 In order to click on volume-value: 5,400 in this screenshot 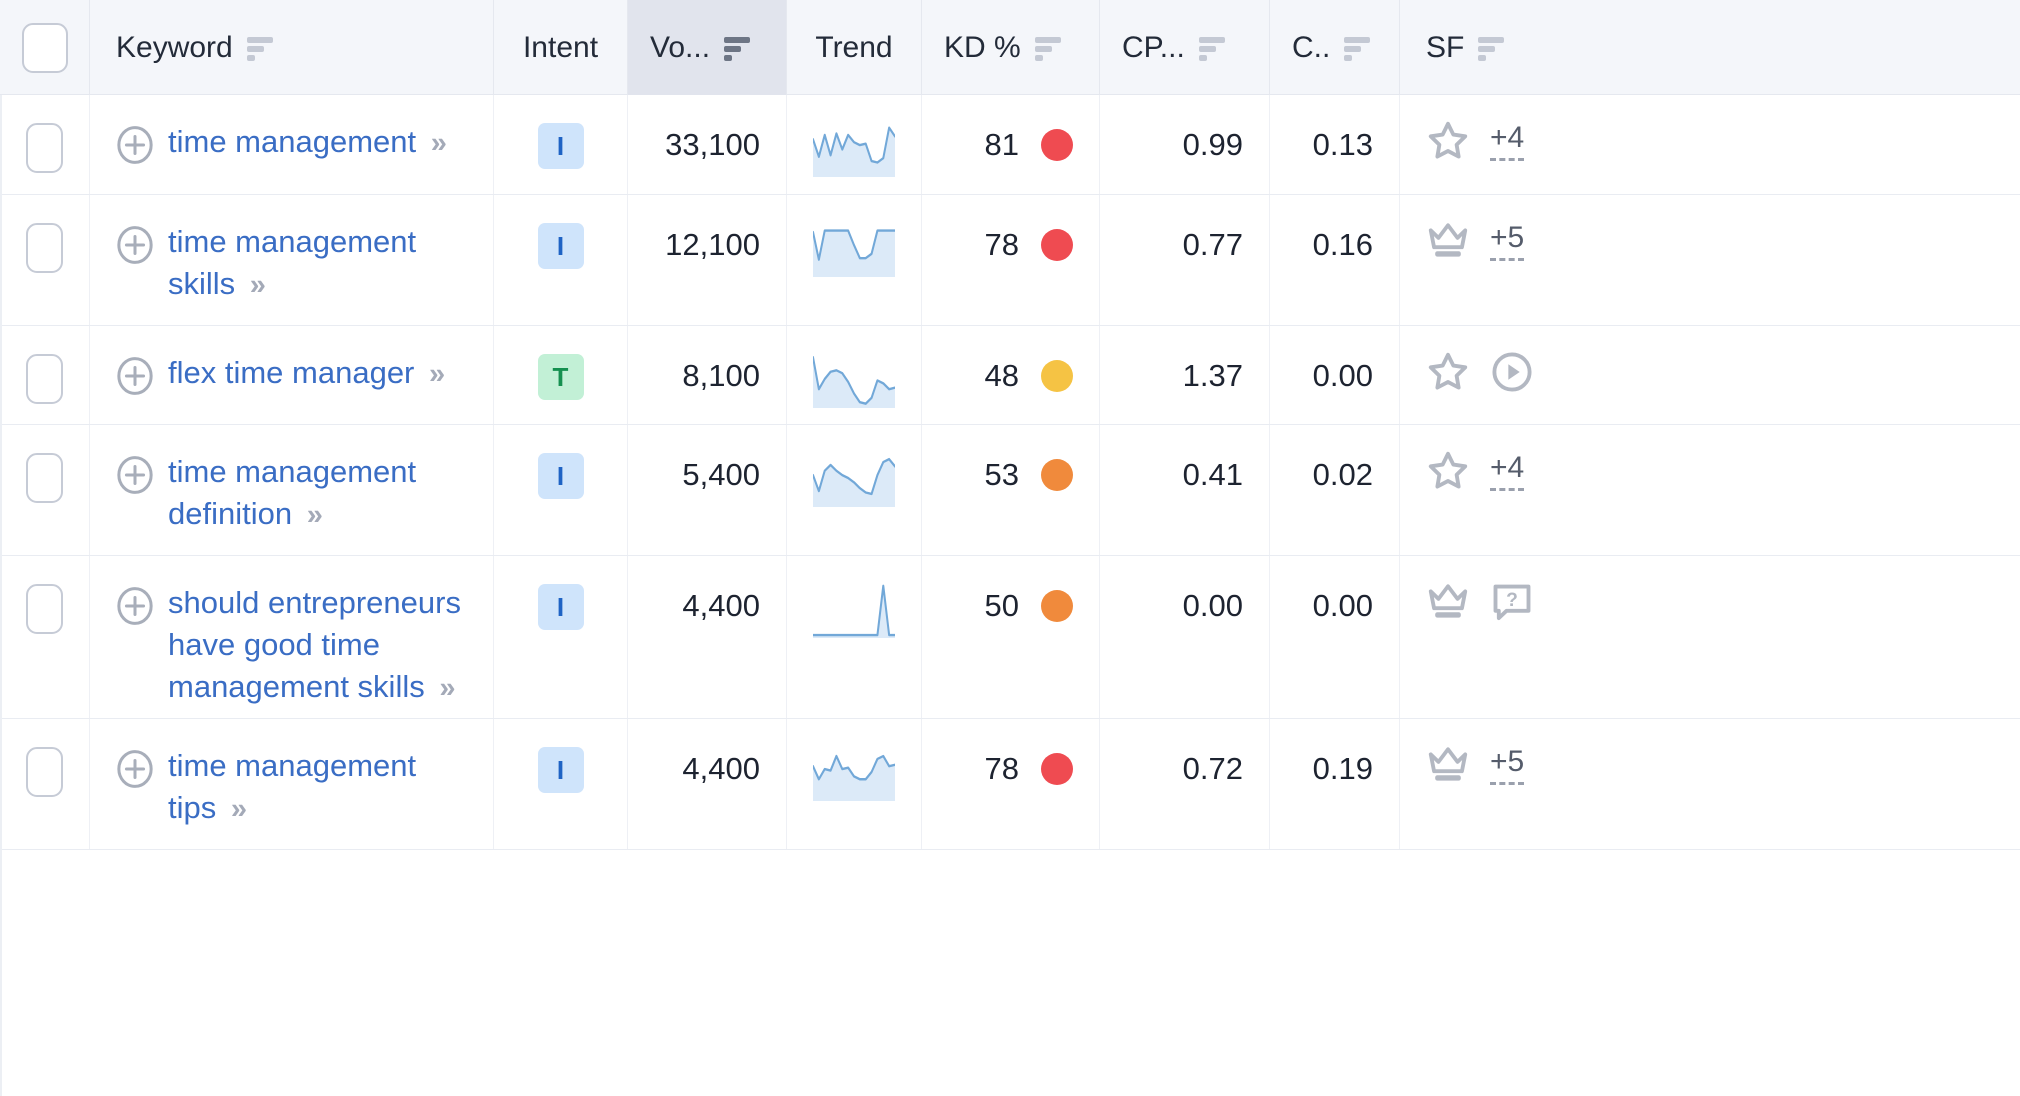, I will do `click(721, 474)`.